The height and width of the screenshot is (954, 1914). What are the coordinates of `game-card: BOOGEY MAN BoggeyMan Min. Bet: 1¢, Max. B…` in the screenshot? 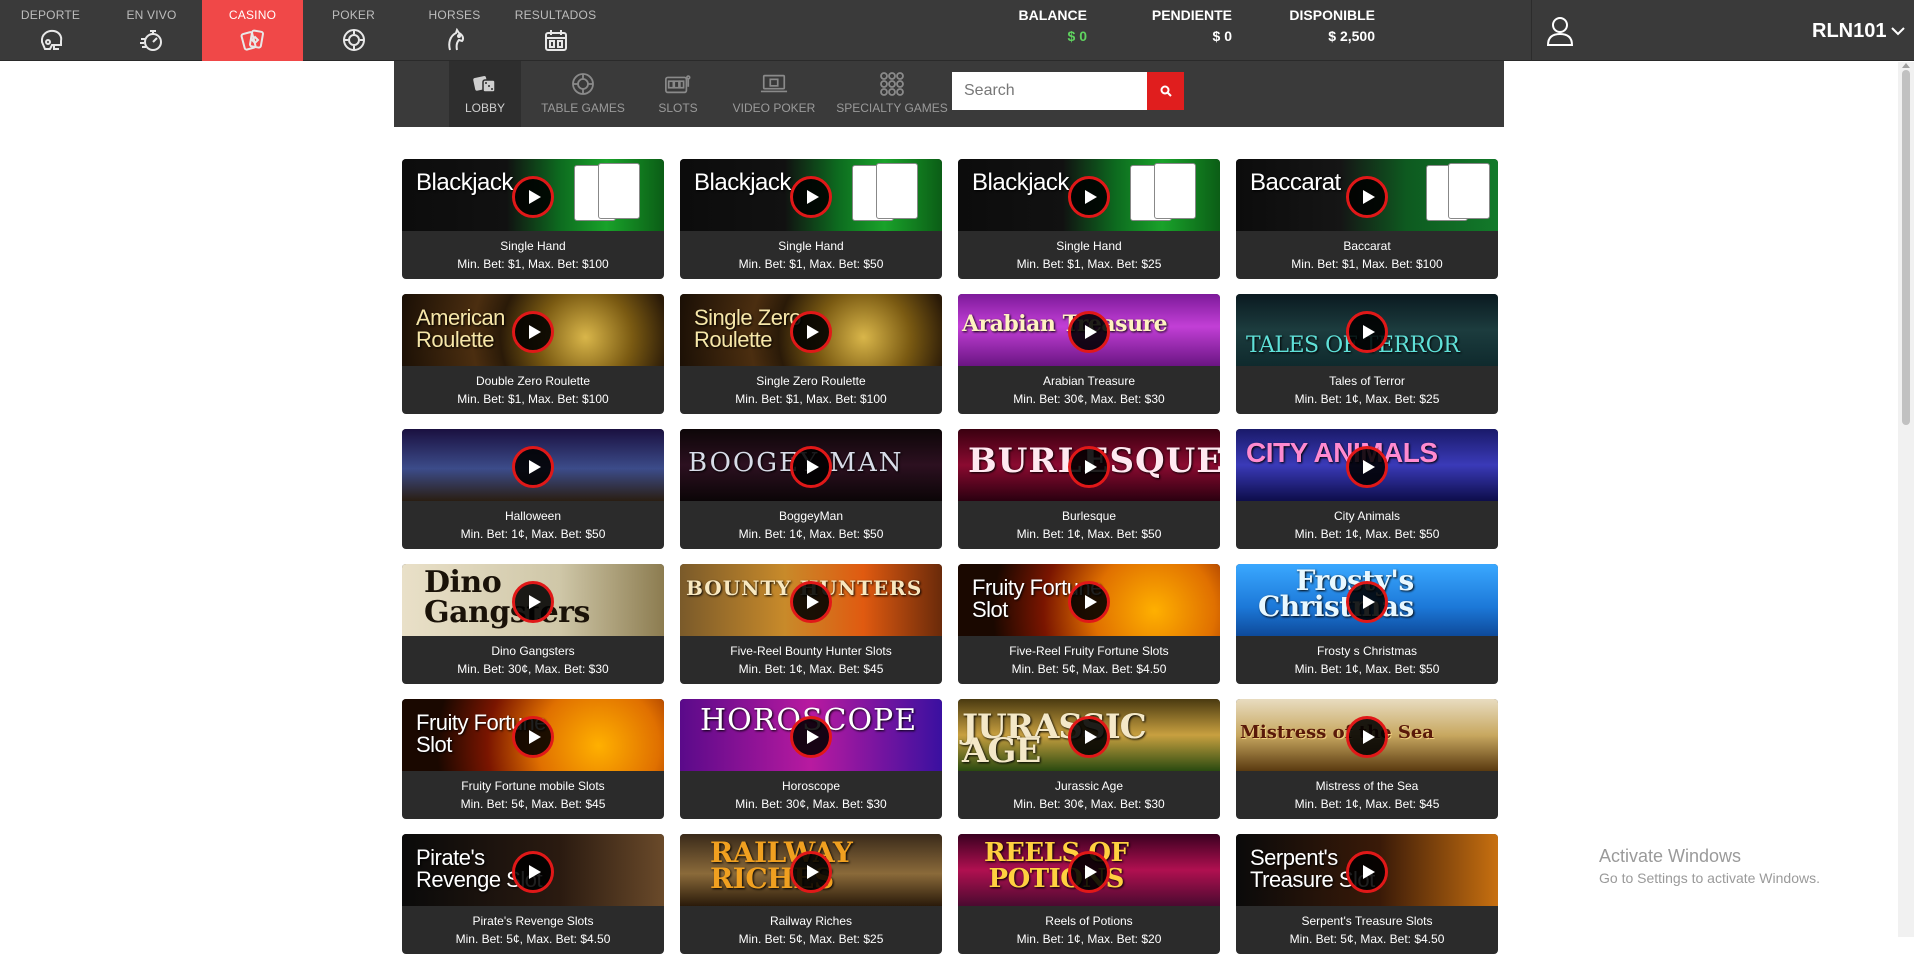 It's located at (811, 489).